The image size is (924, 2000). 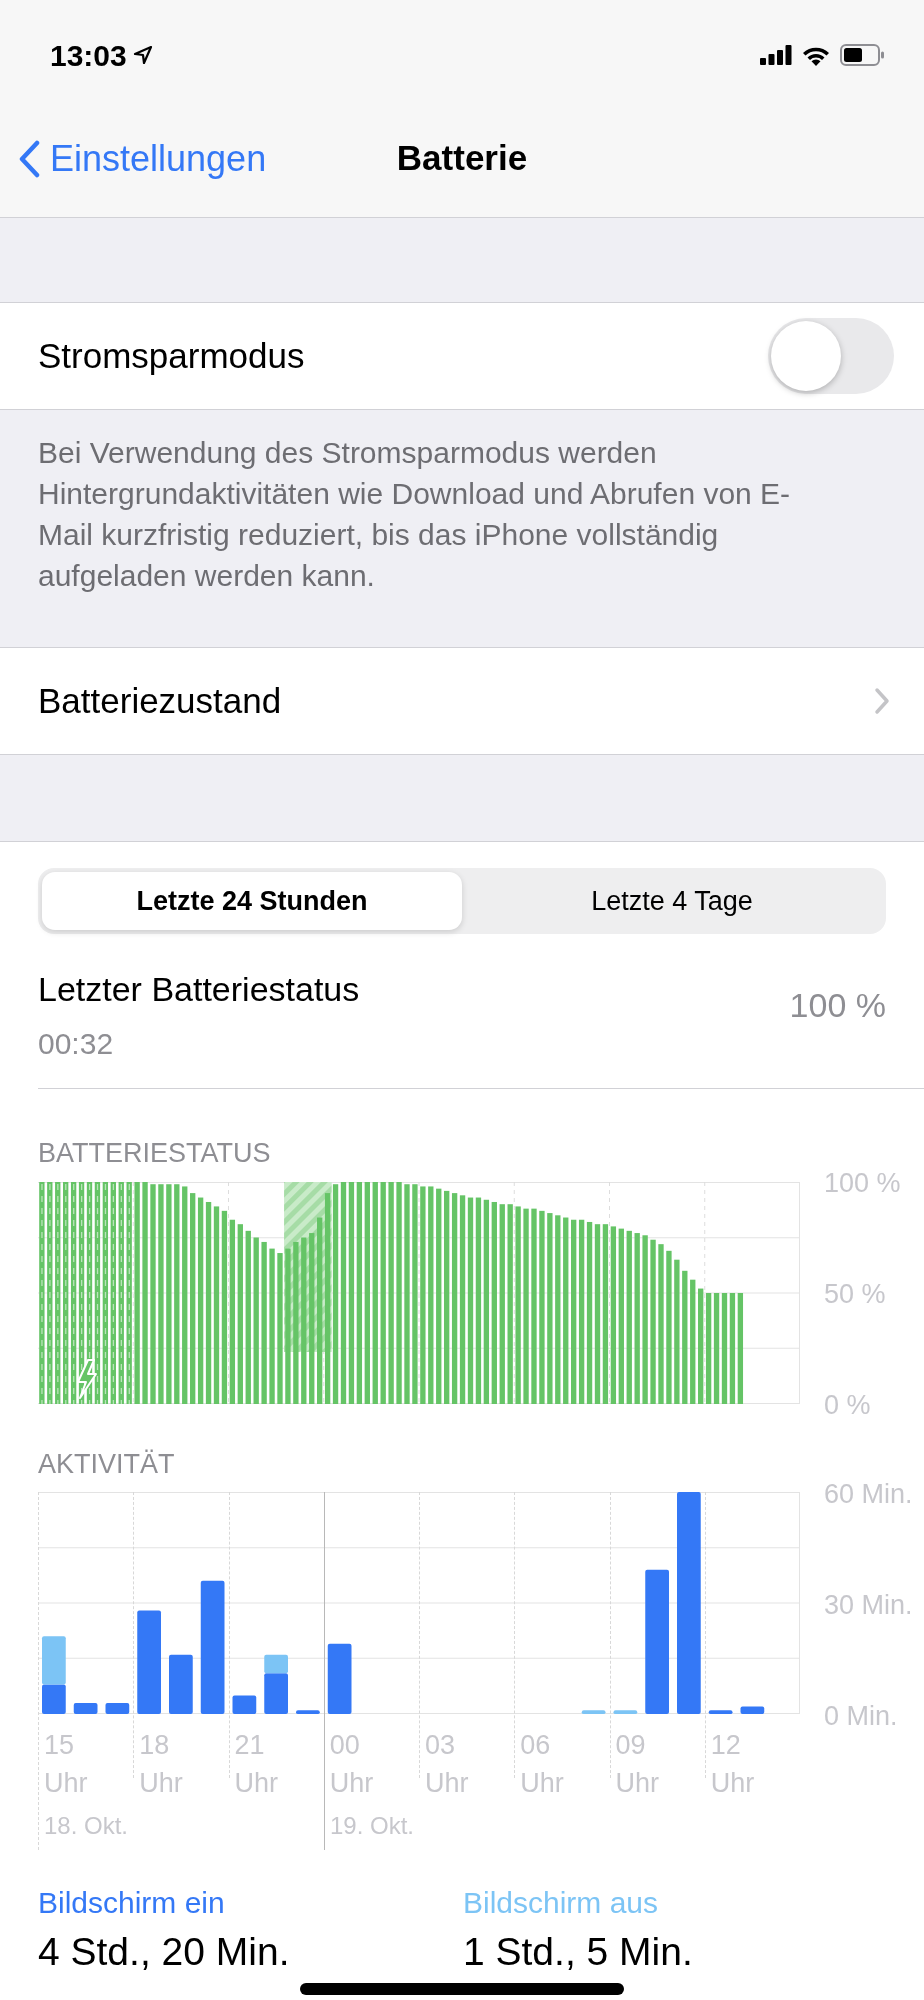 What do you see at coordinates (868, 1494) in the screenshot?
I see `axis-label: 60 Min.` at bounding box center [868, 1494].